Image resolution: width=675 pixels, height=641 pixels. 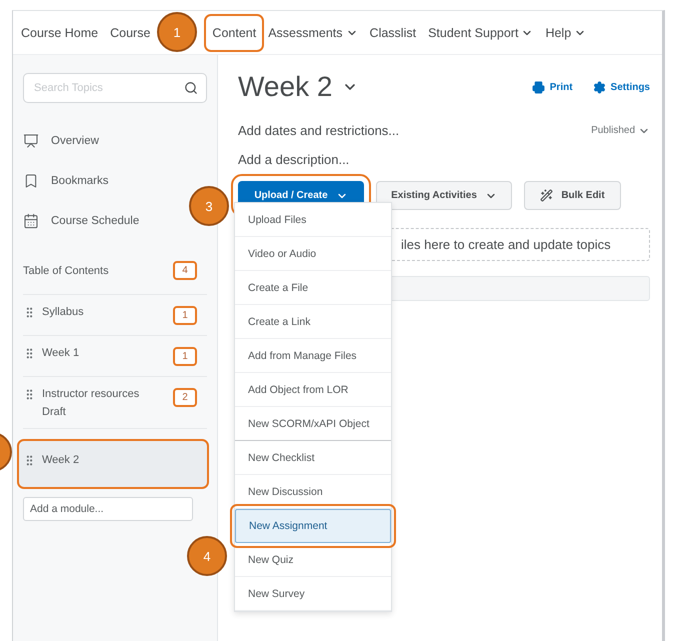 What do you see at coordinates (115, 403) in the screenshot?
I see `module-item: Instructor resources Draft 2` at bounding box center [115, 403].